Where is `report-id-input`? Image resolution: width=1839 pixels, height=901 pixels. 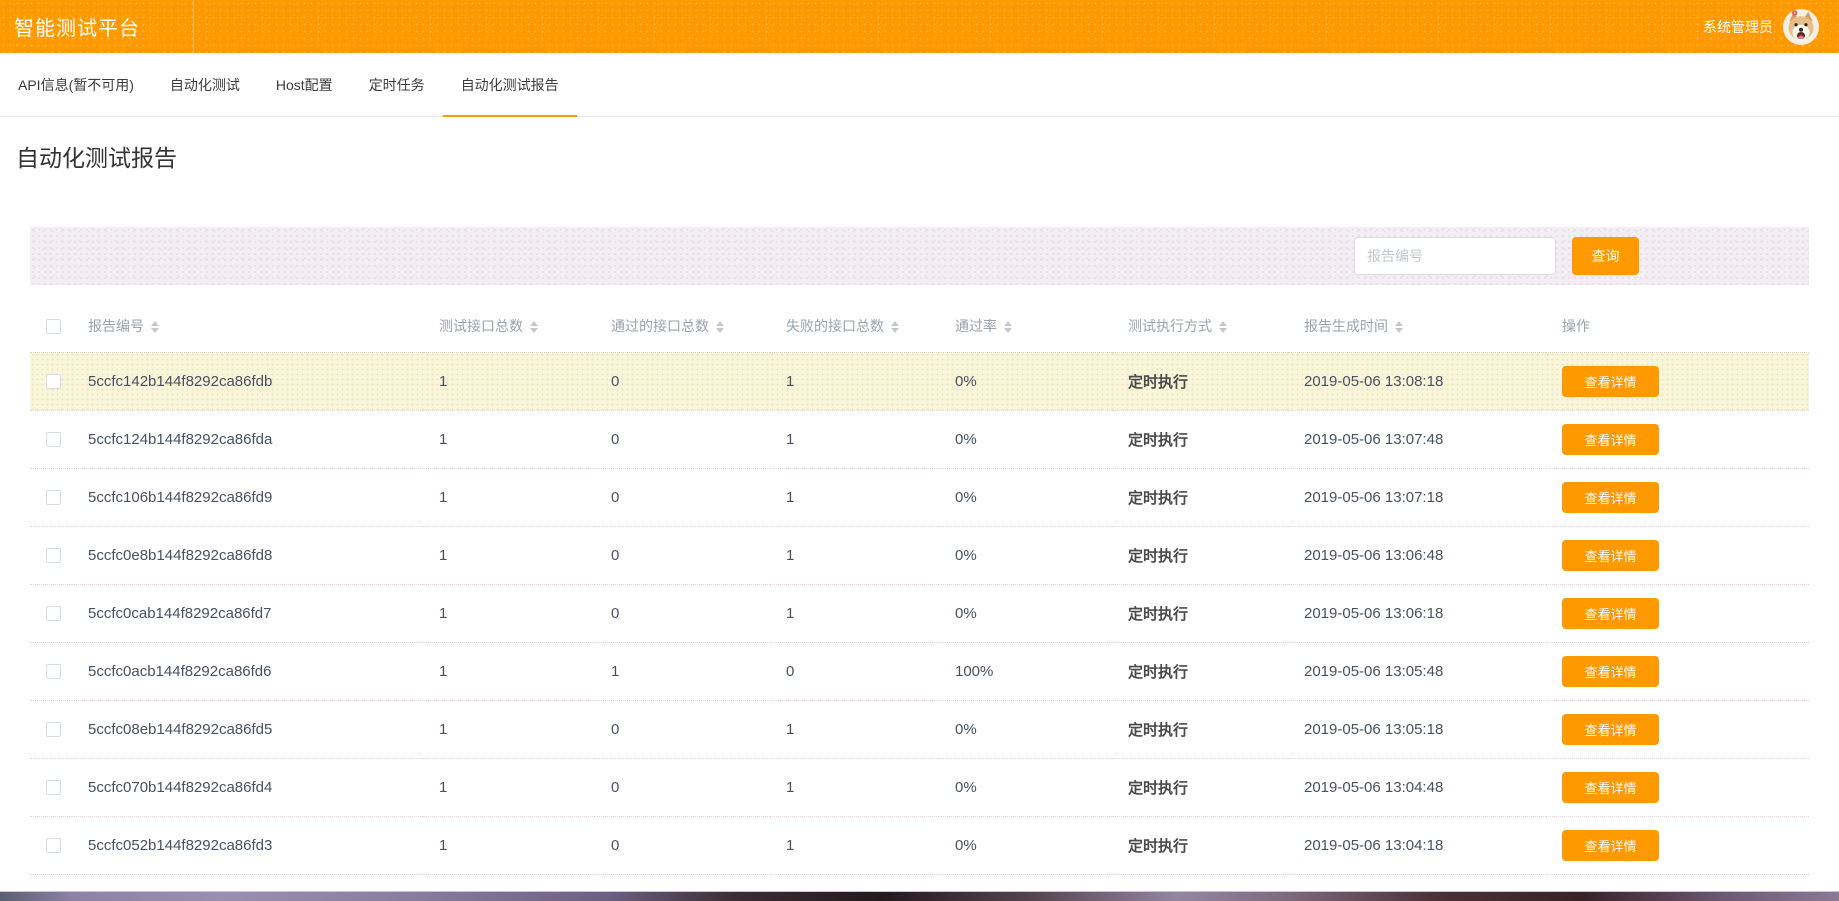
report-id-input is located at coordinates (1455, 256).